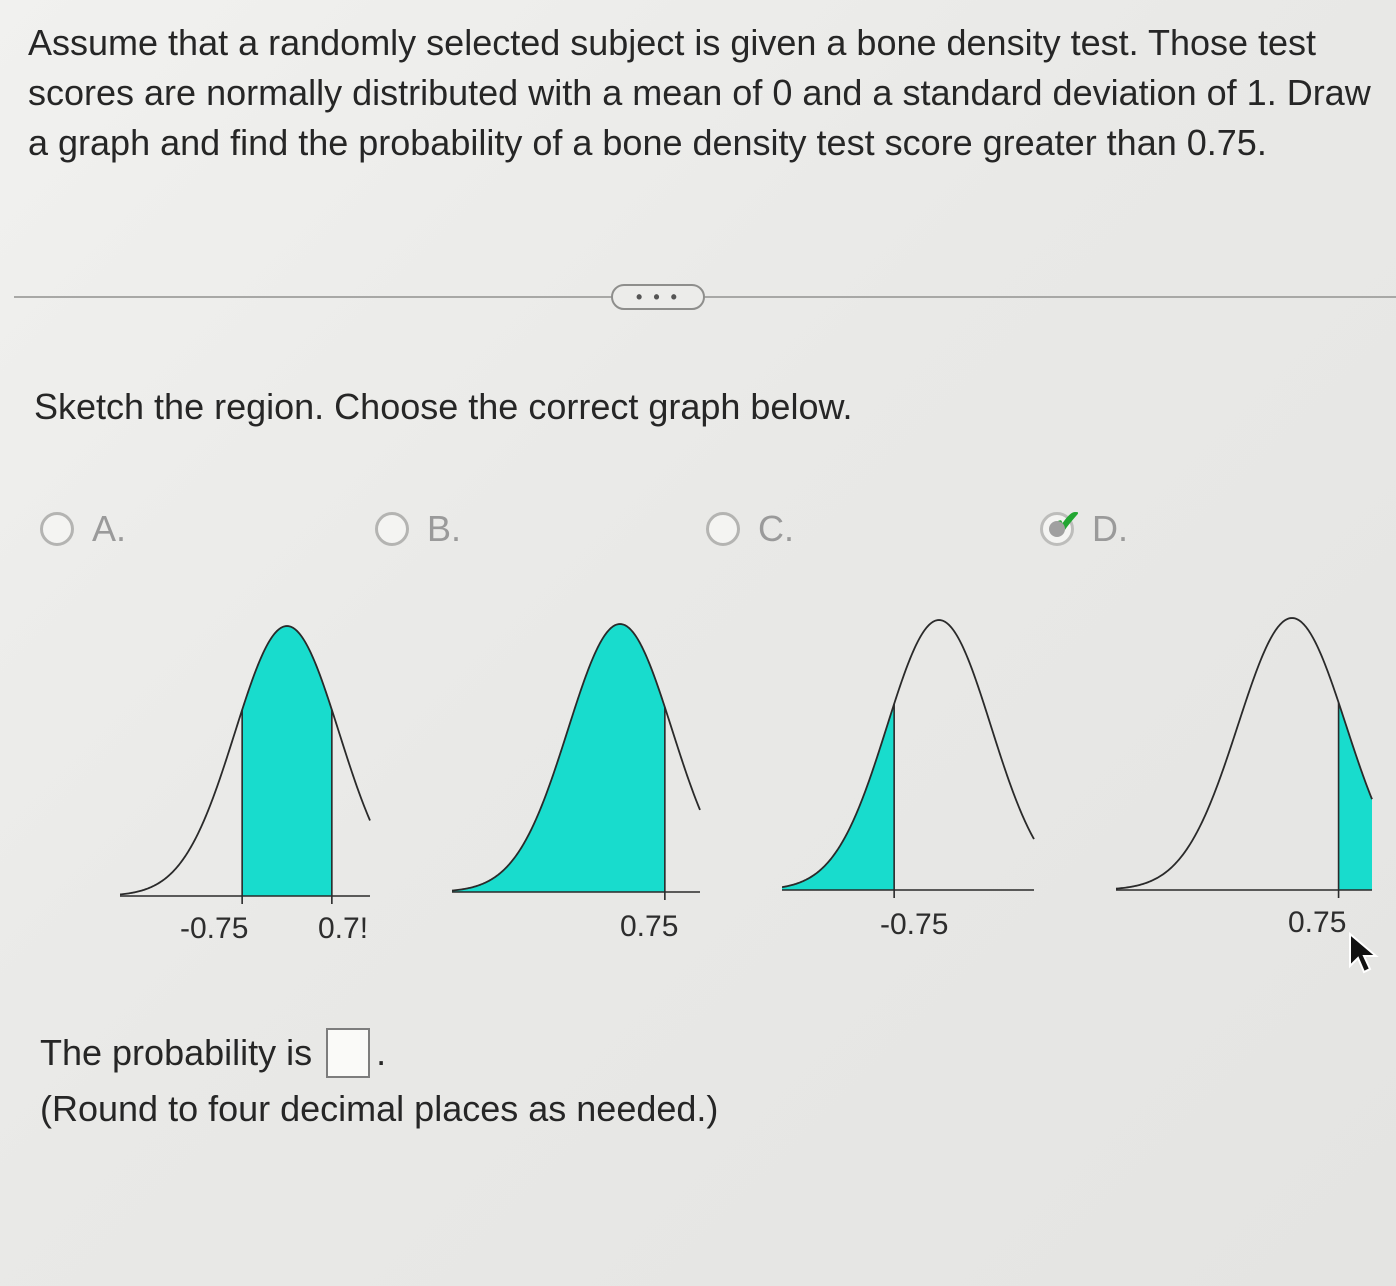 This screenshot has height=1286, width=1396. I want to click on radio-button-d: ✔, so click(1061, 525).